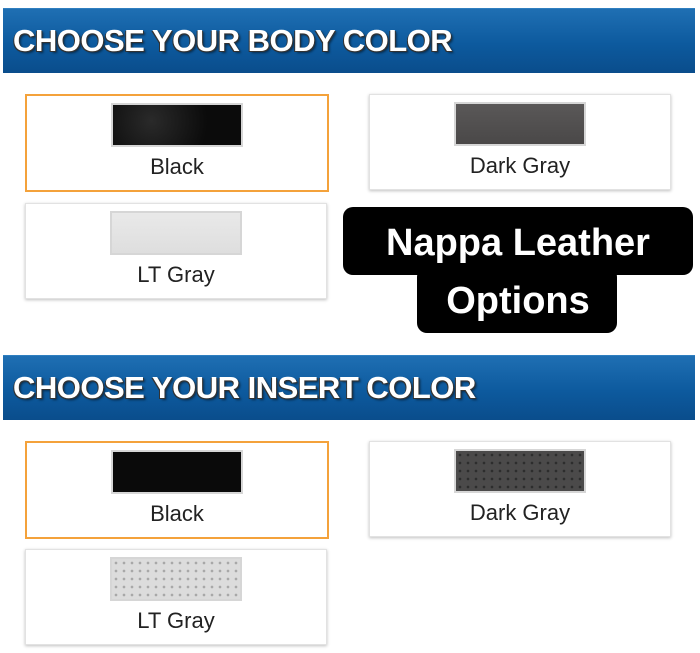  What do you see at coordinates (177, 125) in the screenshot?
I see `black-leather-swatch` at bounding box center [177, 125].